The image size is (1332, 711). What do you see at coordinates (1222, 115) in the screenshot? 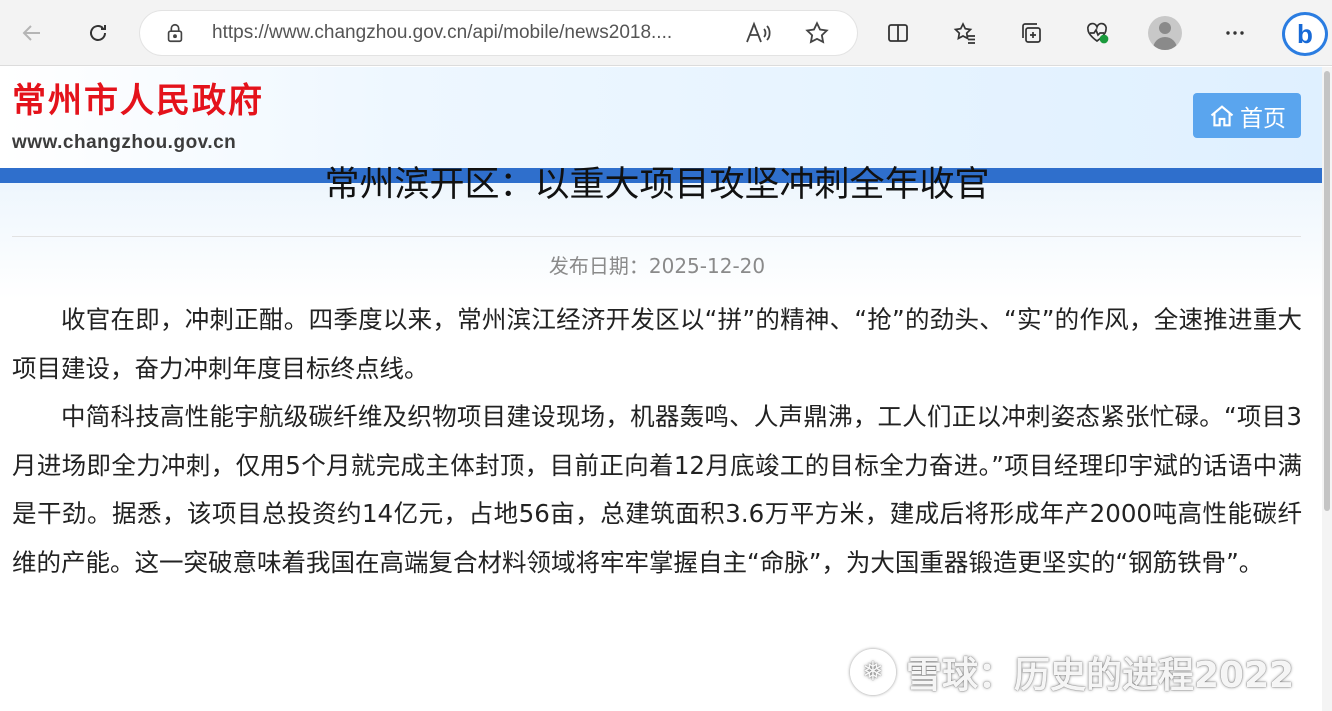
I see `home-icon` at bounding box center [1222, 115].